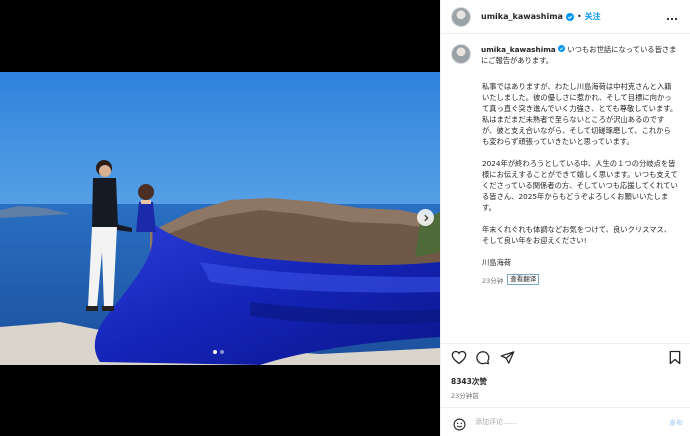  What do you see at coordinates (580, 279) in the screenshot?
I see `caption-meta: 23分钟 查看翻译` at bounding box center [580, 279].